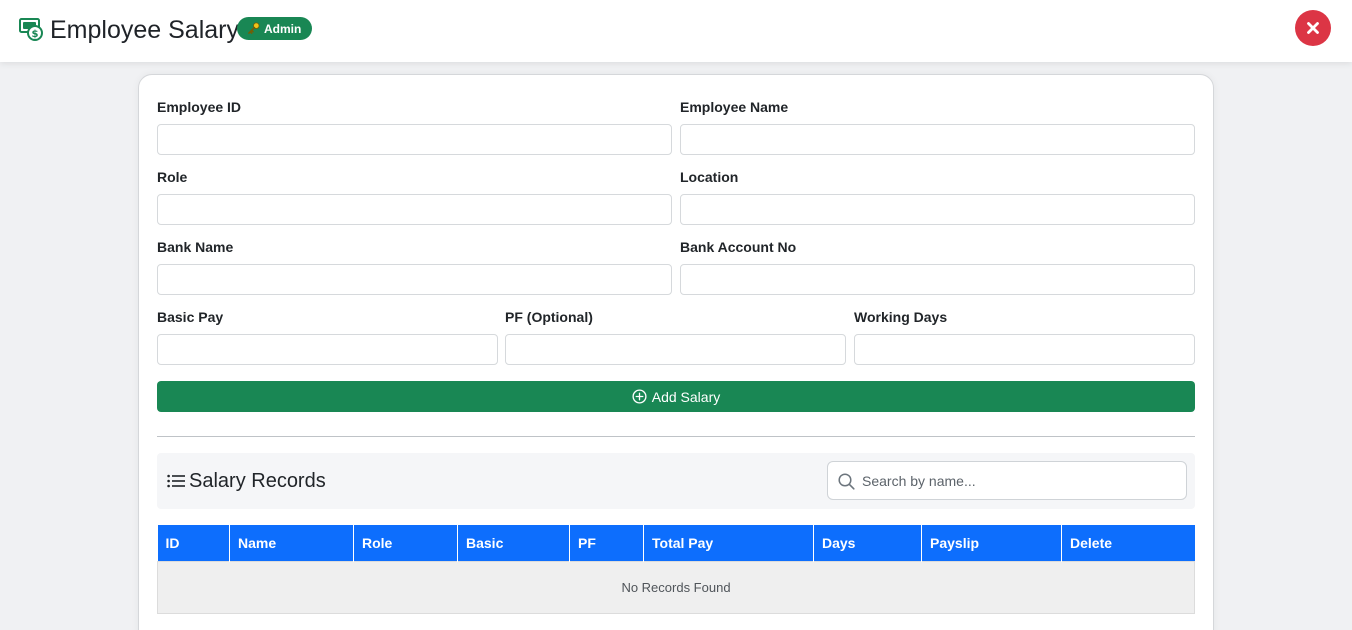  I want to click on pf-input, so click(675, 349).